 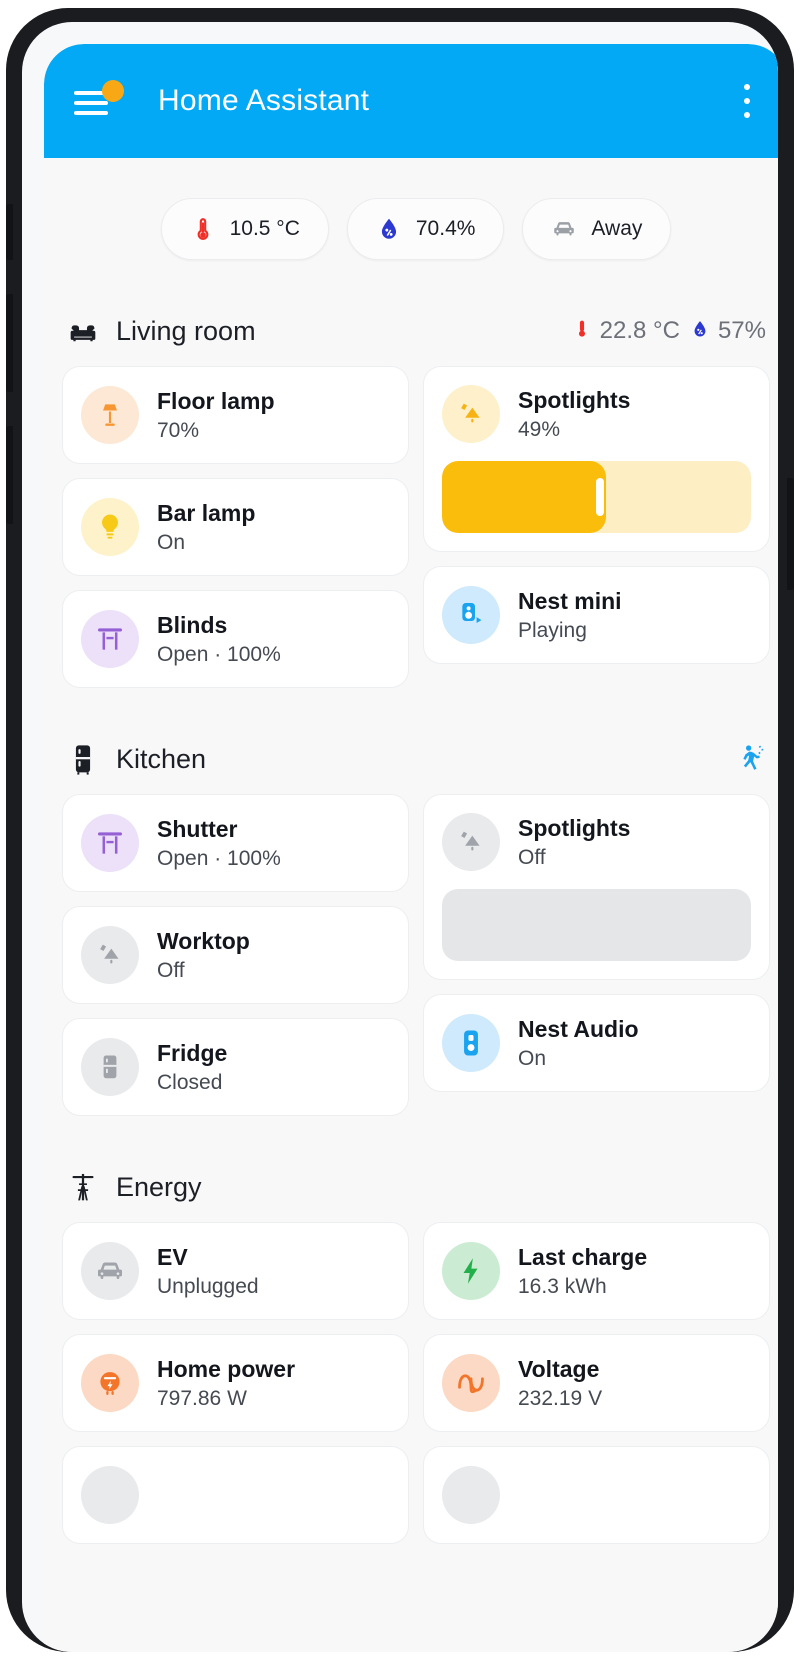 I want to click on section-header-kitchen: Kitchen, so click(x=416, y=759).